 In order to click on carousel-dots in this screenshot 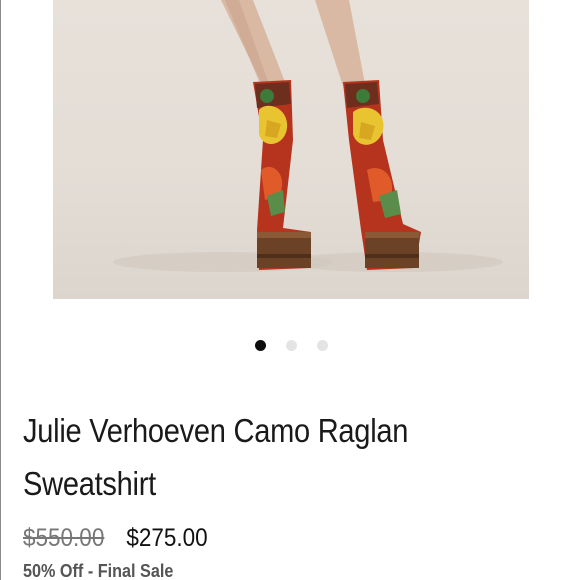, I will do `click(290, 346)`.